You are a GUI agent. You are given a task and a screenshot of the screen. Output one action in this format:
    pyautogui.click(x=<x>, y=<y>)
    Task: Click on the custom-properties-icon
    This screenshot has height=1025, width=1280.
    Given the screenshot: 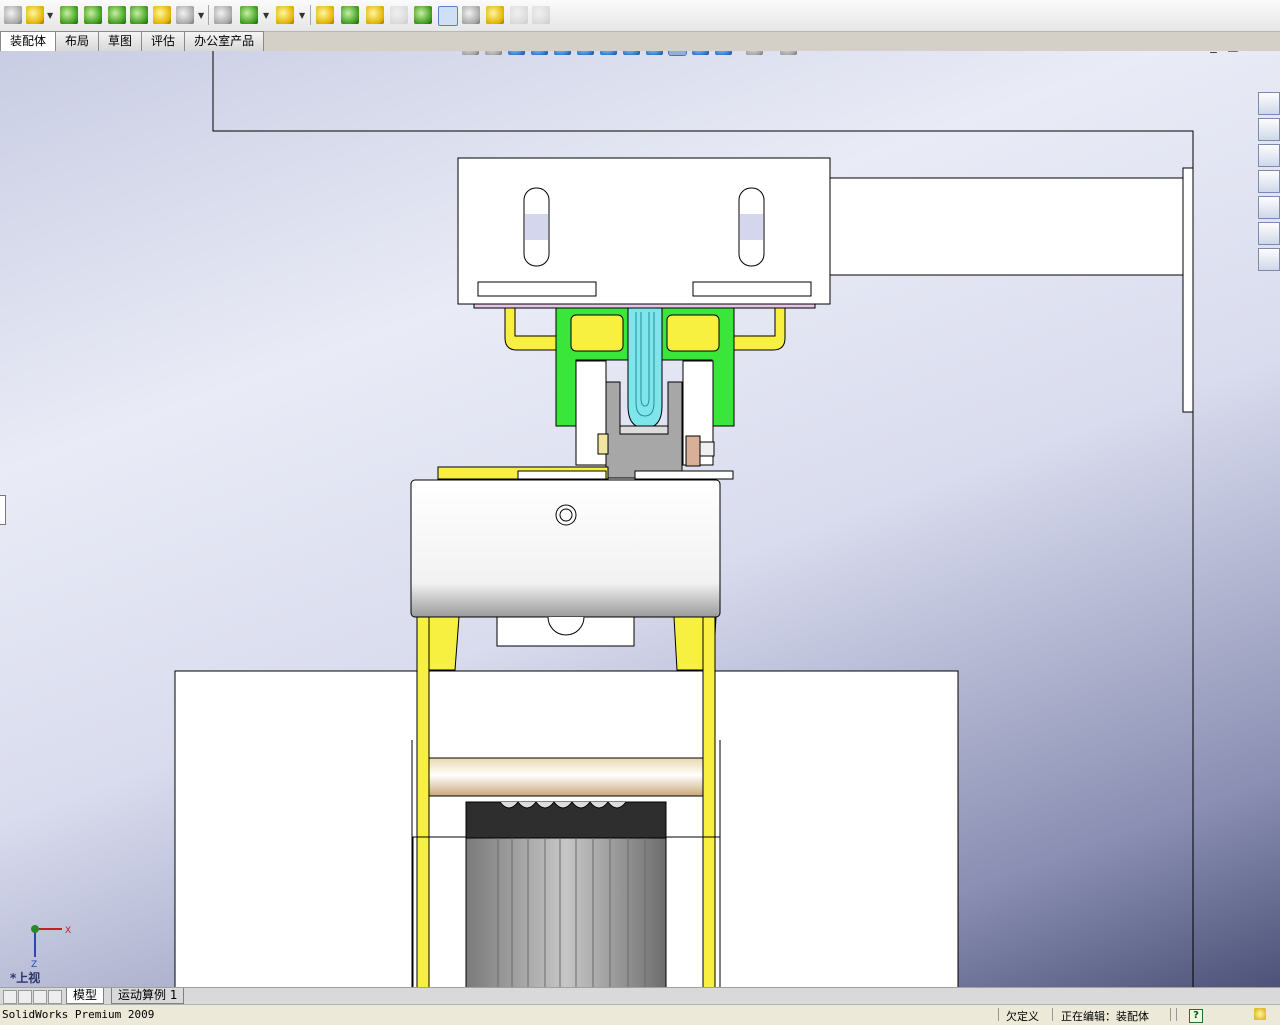 What is the action you would take?
    pyautogui.click(x=1269, y=233)
    